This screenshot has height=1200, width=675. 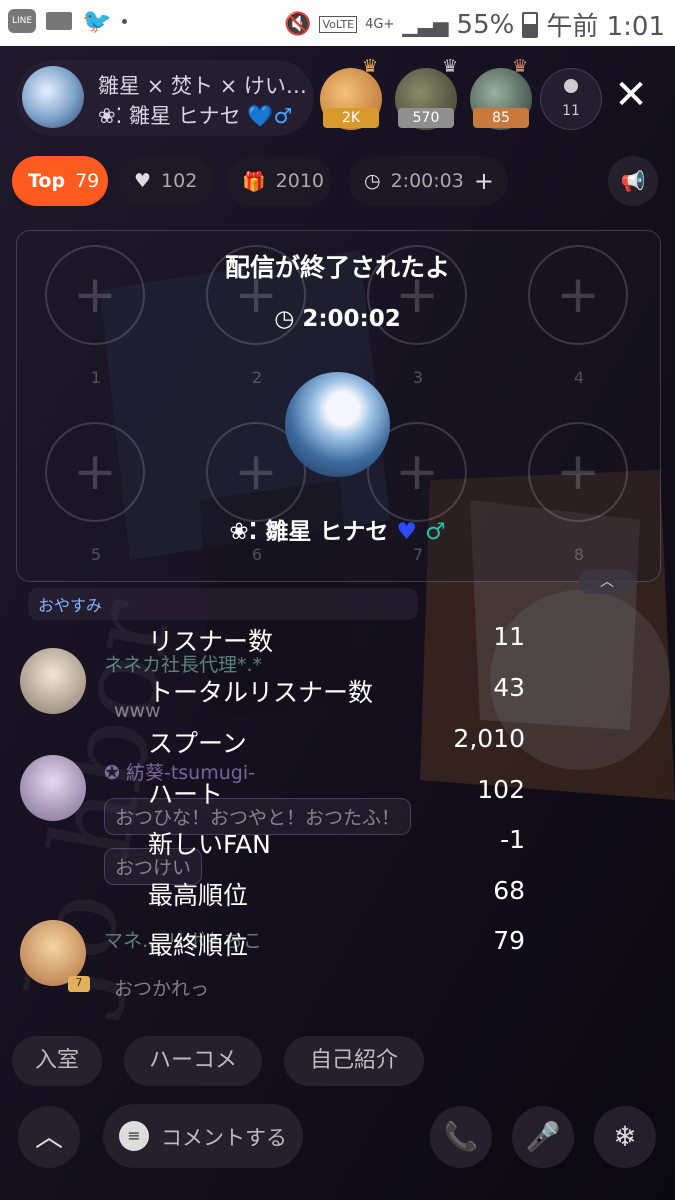 What do you see at coordinates (143, 181) in the screenshot?
I see `heart-icon: ♥` at bounding box center [143, 181].